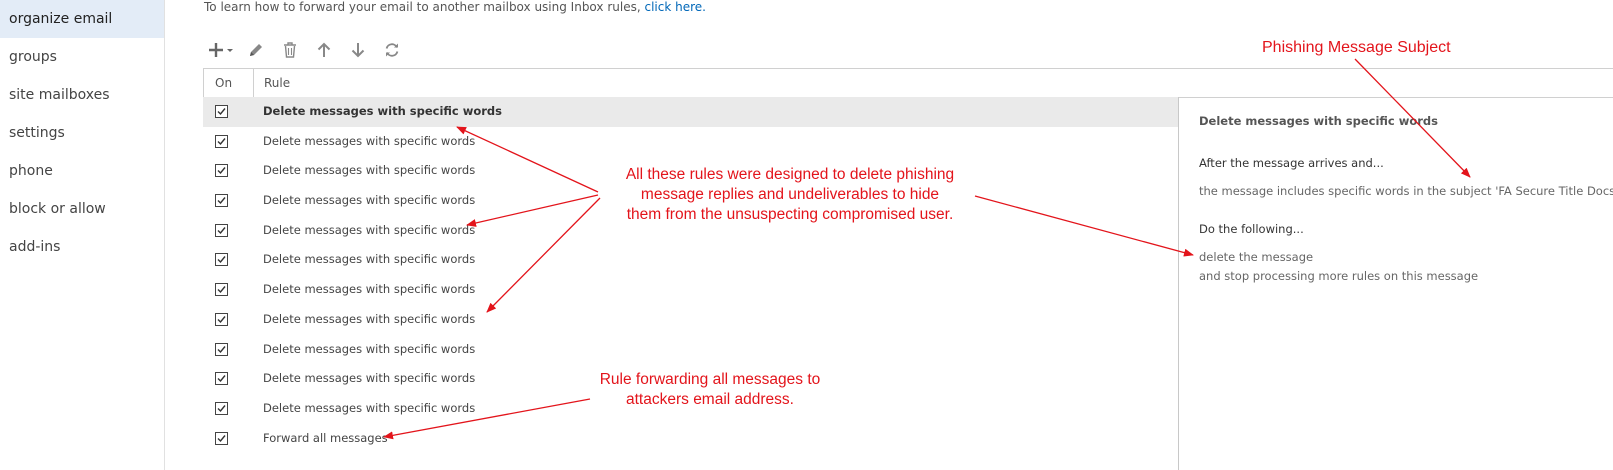 The image size is (1613, 470). I want to click on delete-trash-icon, so click(290, 50).